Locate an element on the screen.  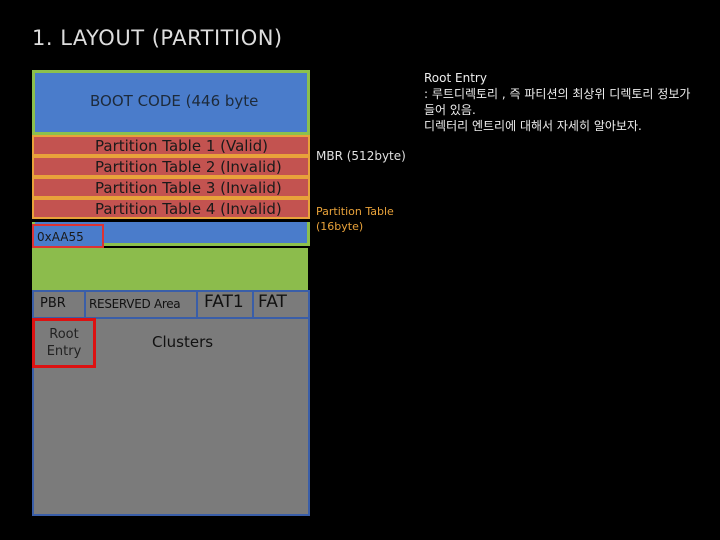
slide-title: 1. LAYOUT (PARTITION) is located at coordinates (157, 38).